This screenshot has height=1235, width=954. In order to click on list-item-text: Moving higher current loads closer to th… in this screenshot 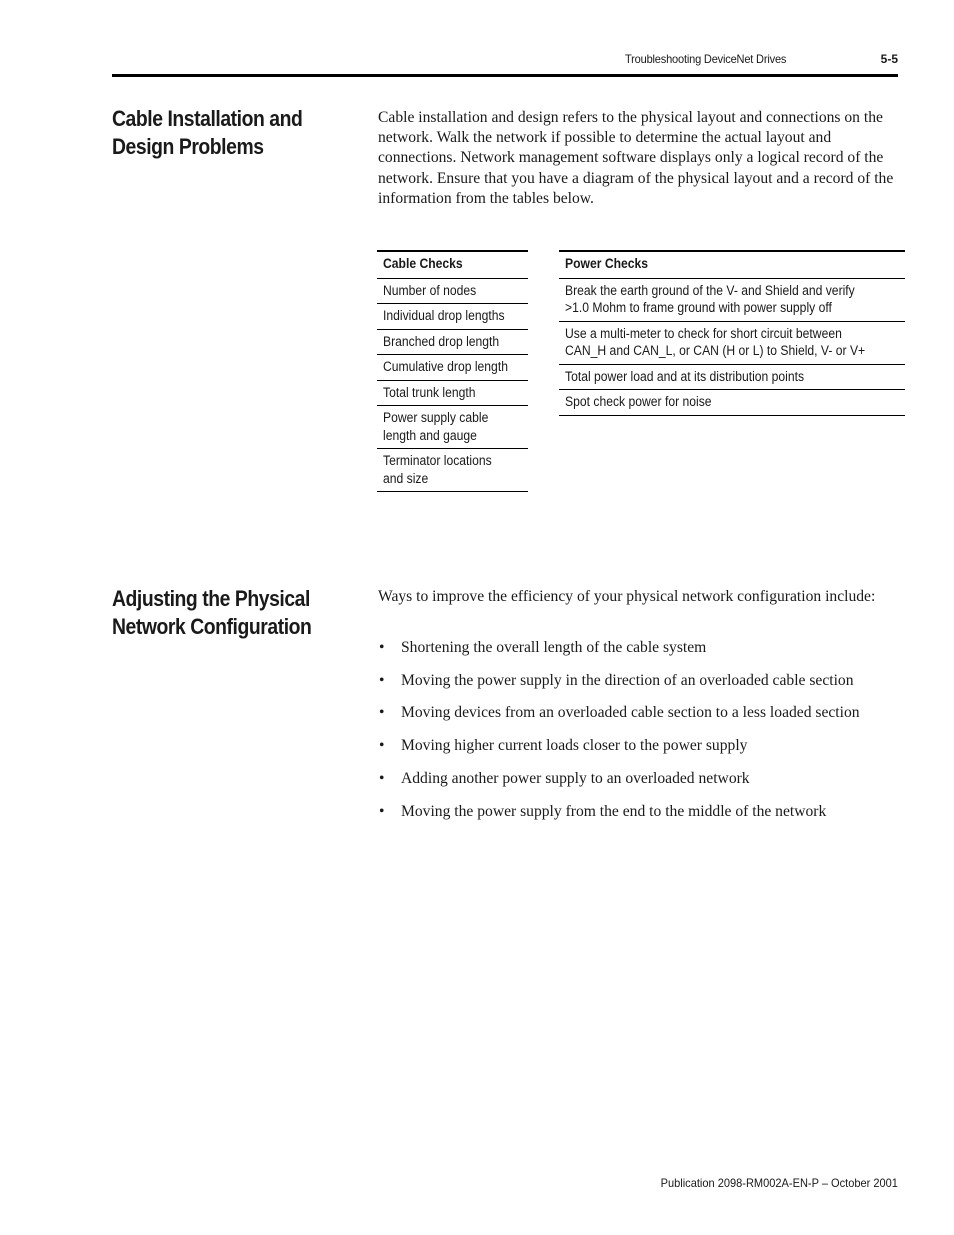, I will do `click(574, 746)`.